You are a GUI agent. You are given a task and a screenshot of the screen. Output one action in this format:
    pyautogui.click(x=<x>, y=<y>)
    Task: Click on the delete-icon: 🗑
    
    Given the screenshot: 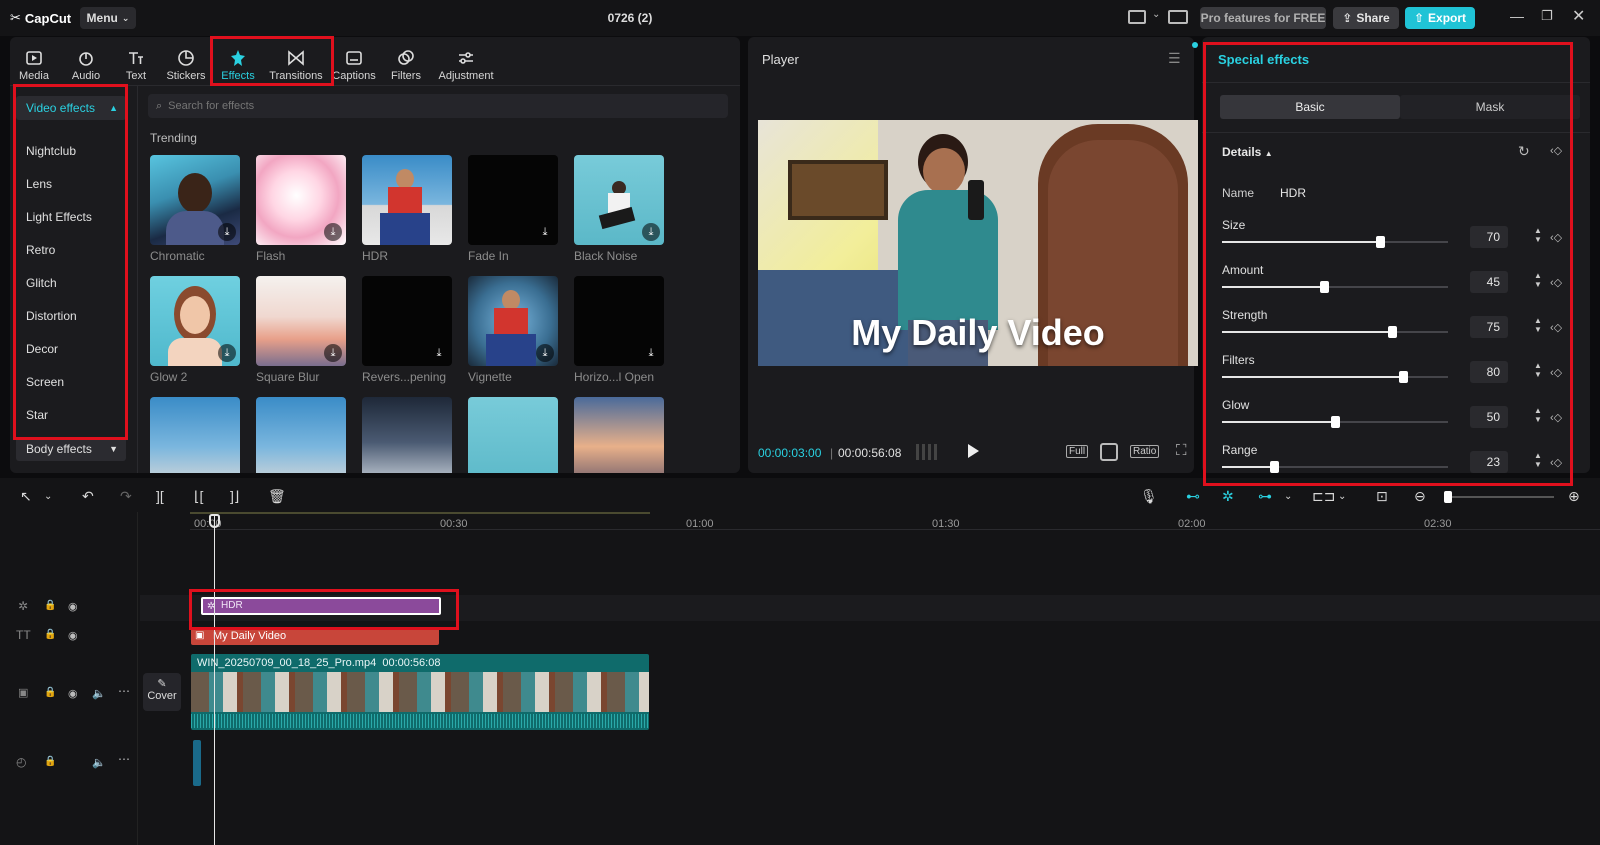 What is the action you would take?
    pyautogui.click(x=277, y=496)
    